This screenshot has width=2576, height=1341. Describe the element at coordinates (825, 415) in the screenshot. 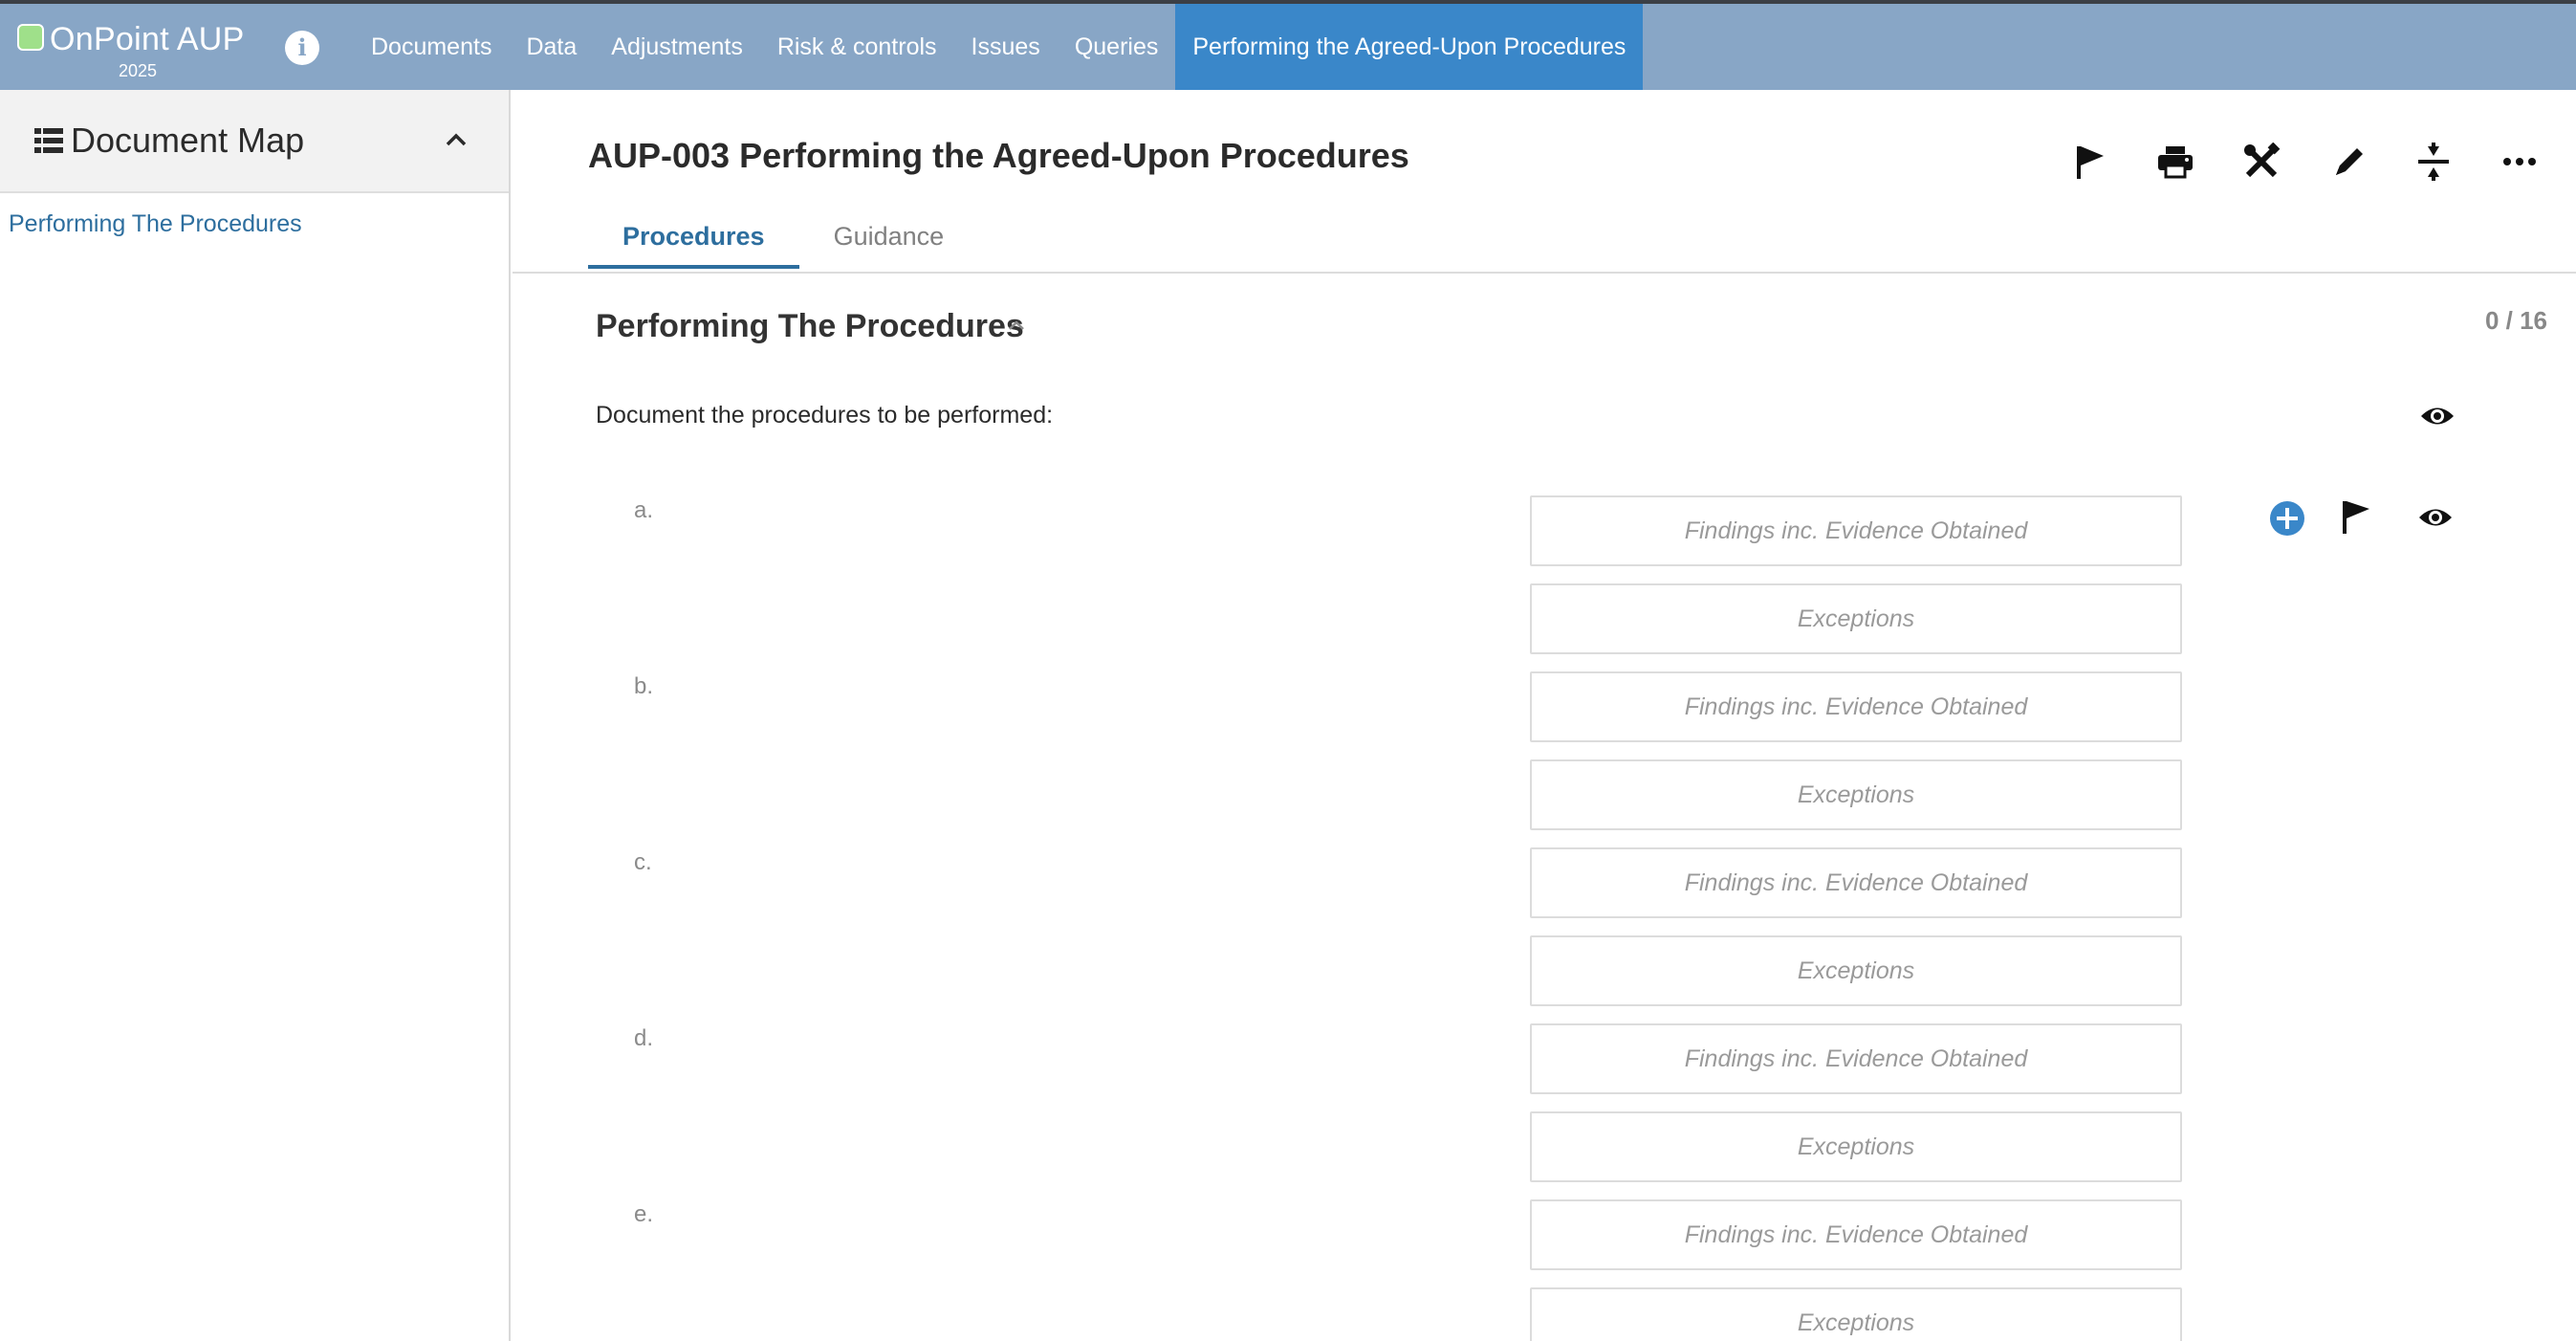

I see `instruction-text: Document the procedures to be performed:` at that location.